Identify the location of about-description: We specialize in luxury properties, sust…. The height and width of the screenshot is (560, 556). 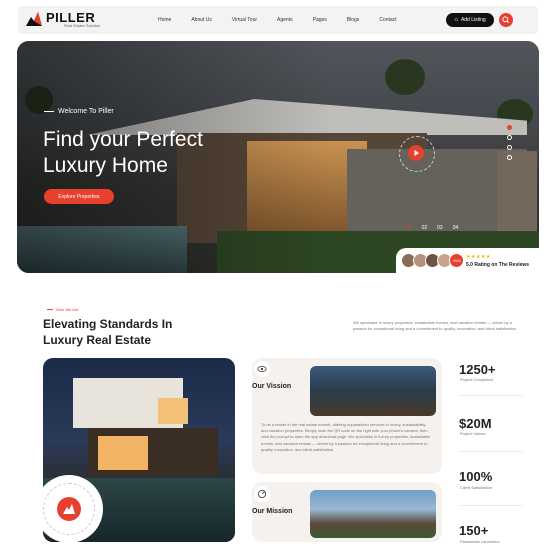
(435, 325).